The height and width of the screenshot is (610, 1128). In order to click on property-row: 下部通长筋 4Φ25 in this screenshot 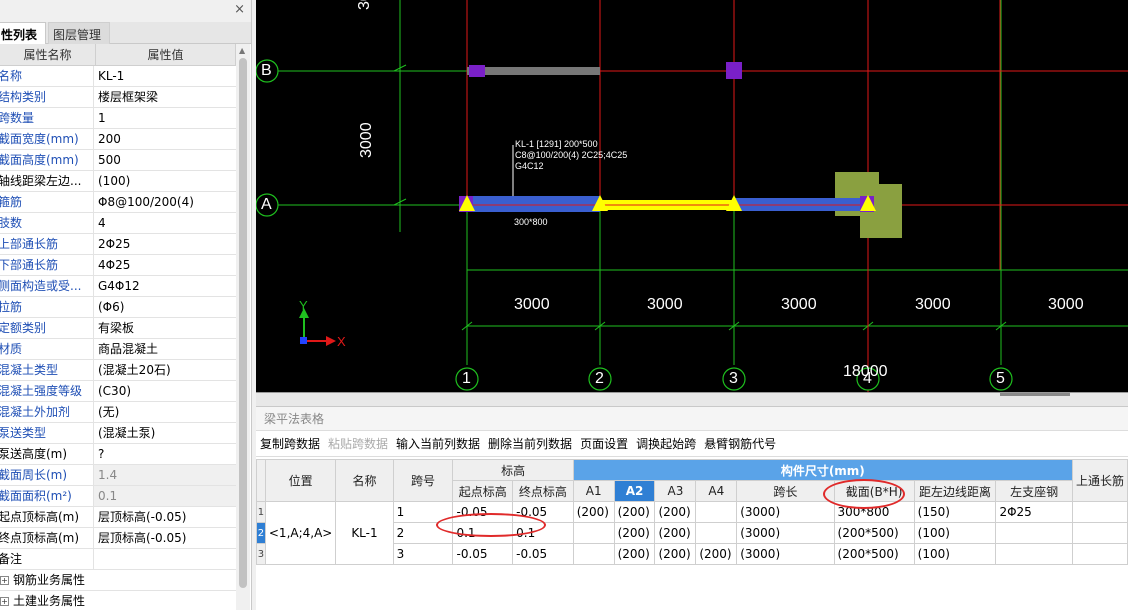, I will do `click(118, 265)`.